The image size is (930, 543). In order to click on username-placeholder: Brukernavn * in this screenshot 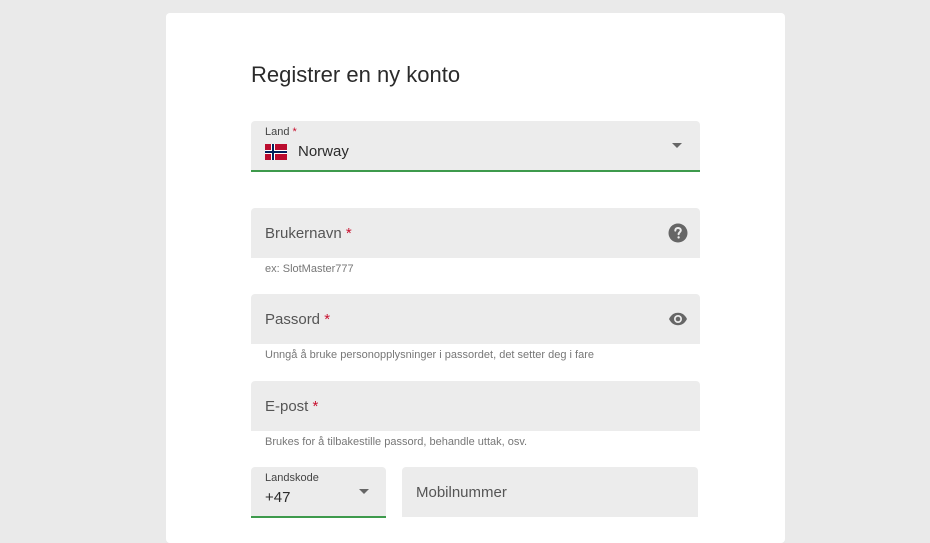, I will do `click(308, 233)`.